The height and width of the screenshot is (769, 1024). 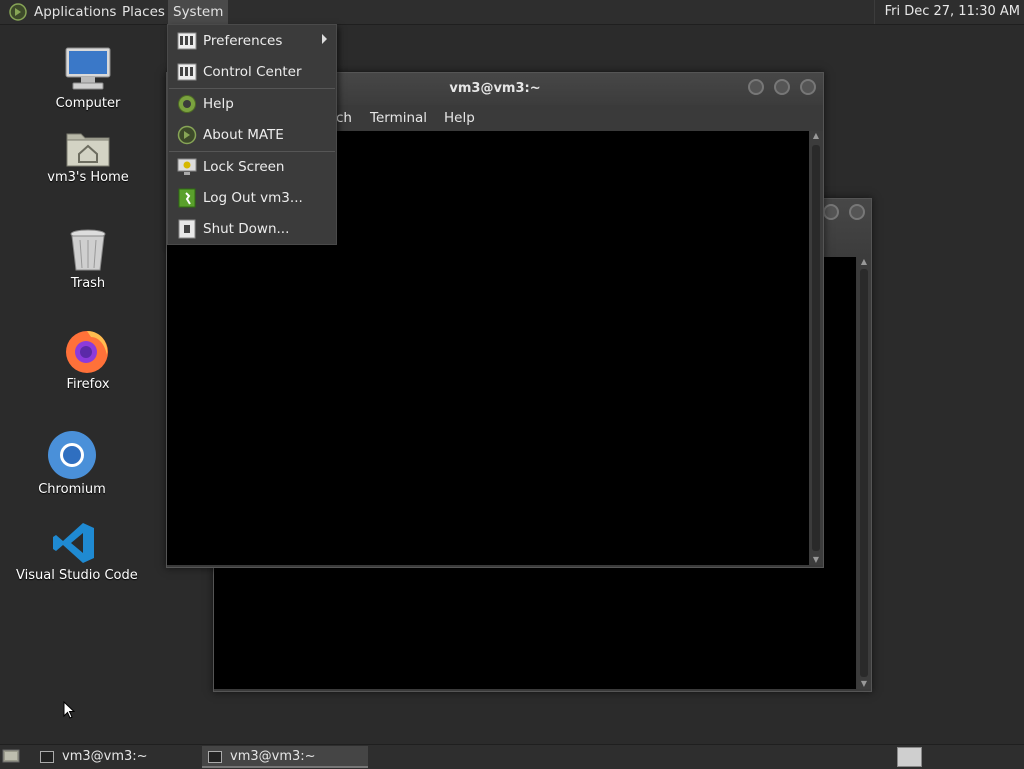 I want to click on shutdown-icon, so click(x=187, y=229).